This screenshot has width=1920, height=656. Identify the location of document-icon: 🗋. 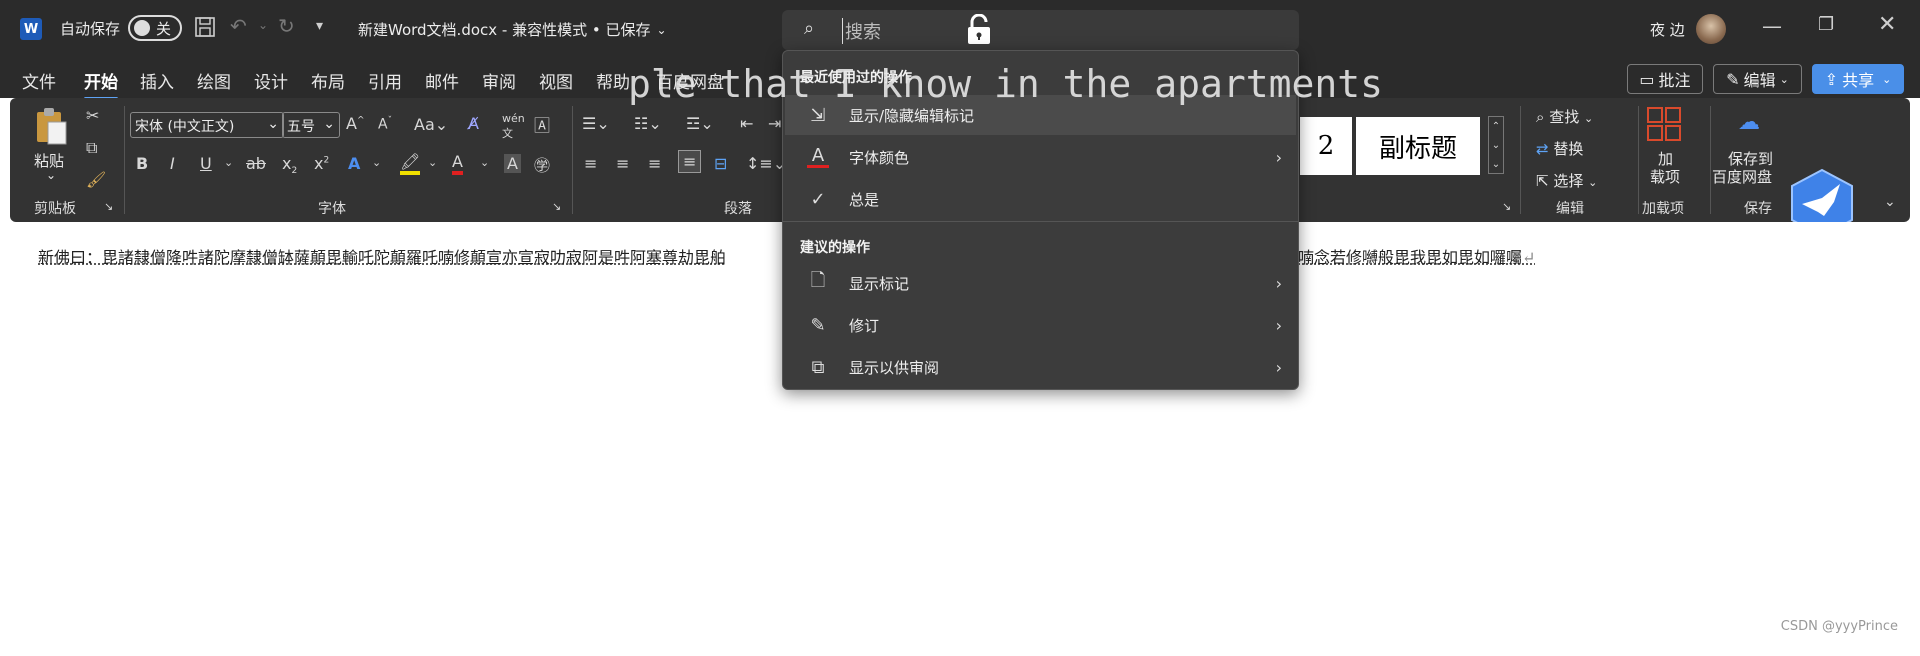
(818, 280).